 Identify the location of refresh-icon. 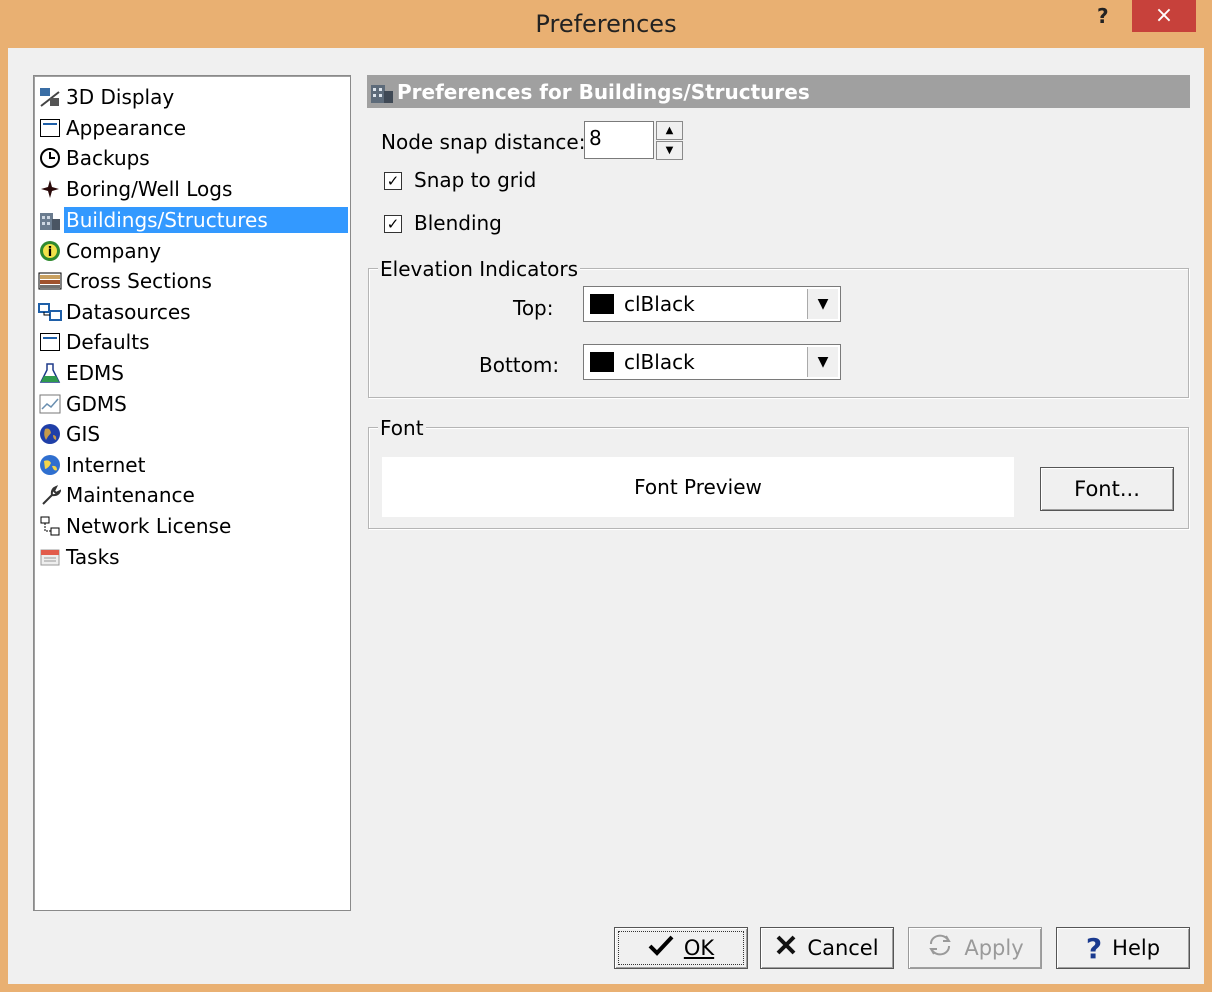
(940, 948).